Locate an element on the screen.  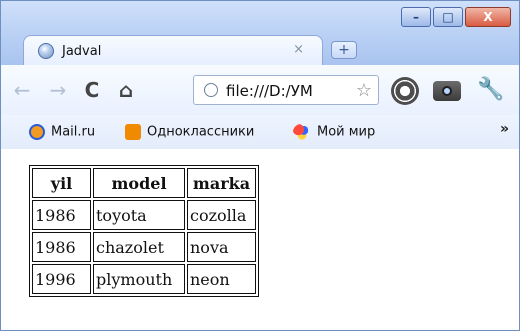
page-favicon-icon is located at coordinates (46, 51).